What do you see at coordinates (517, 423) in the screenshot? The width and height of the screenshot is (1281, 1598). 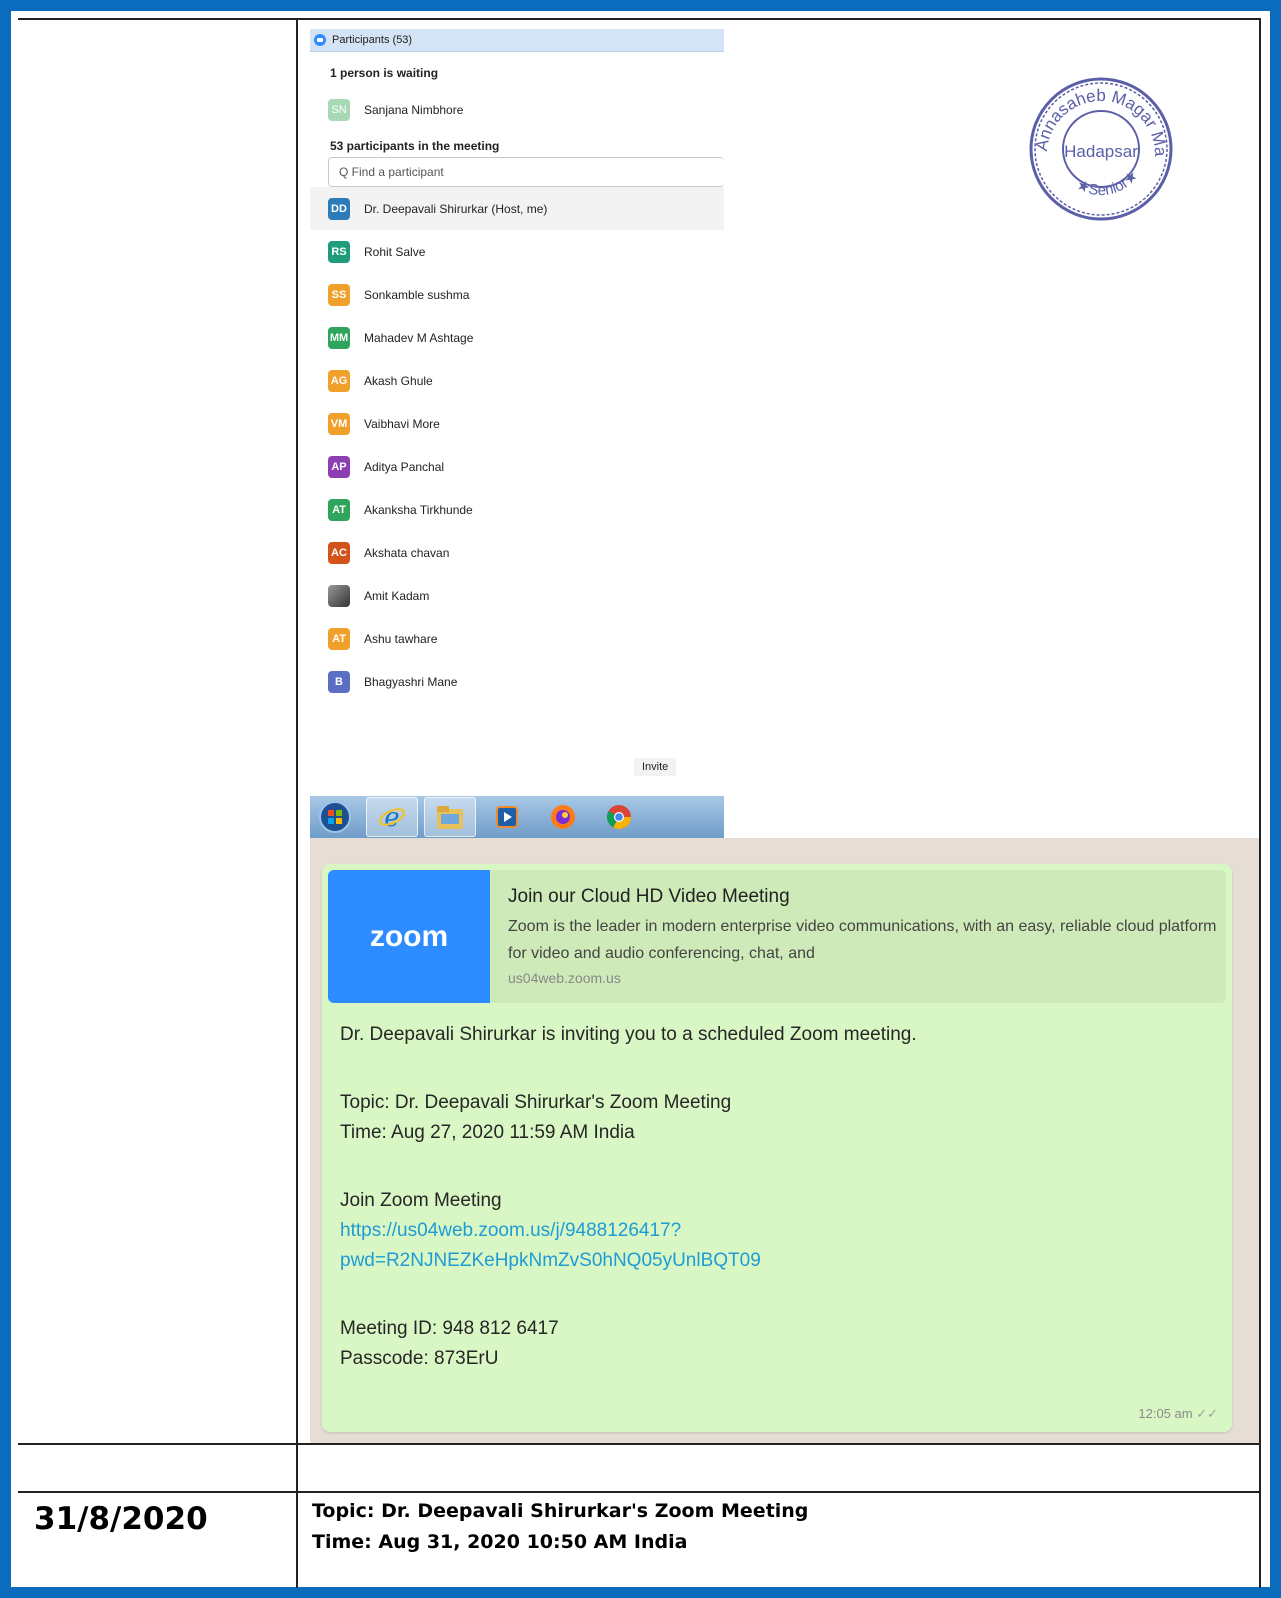 I see `participant-row: VM Vaibhavi More` at bounding box center [517, 423].